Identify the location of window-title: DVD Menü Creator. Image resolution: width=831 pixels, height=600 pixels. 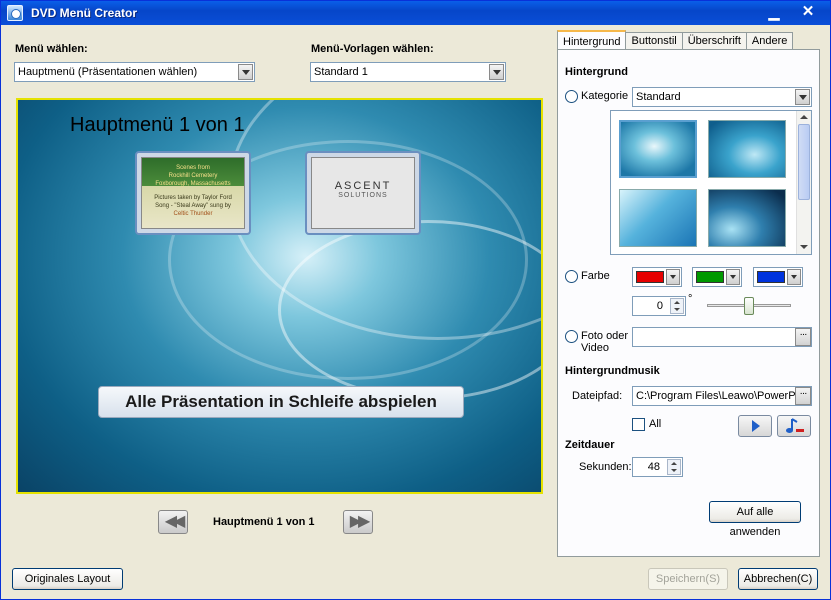
(84, 13).